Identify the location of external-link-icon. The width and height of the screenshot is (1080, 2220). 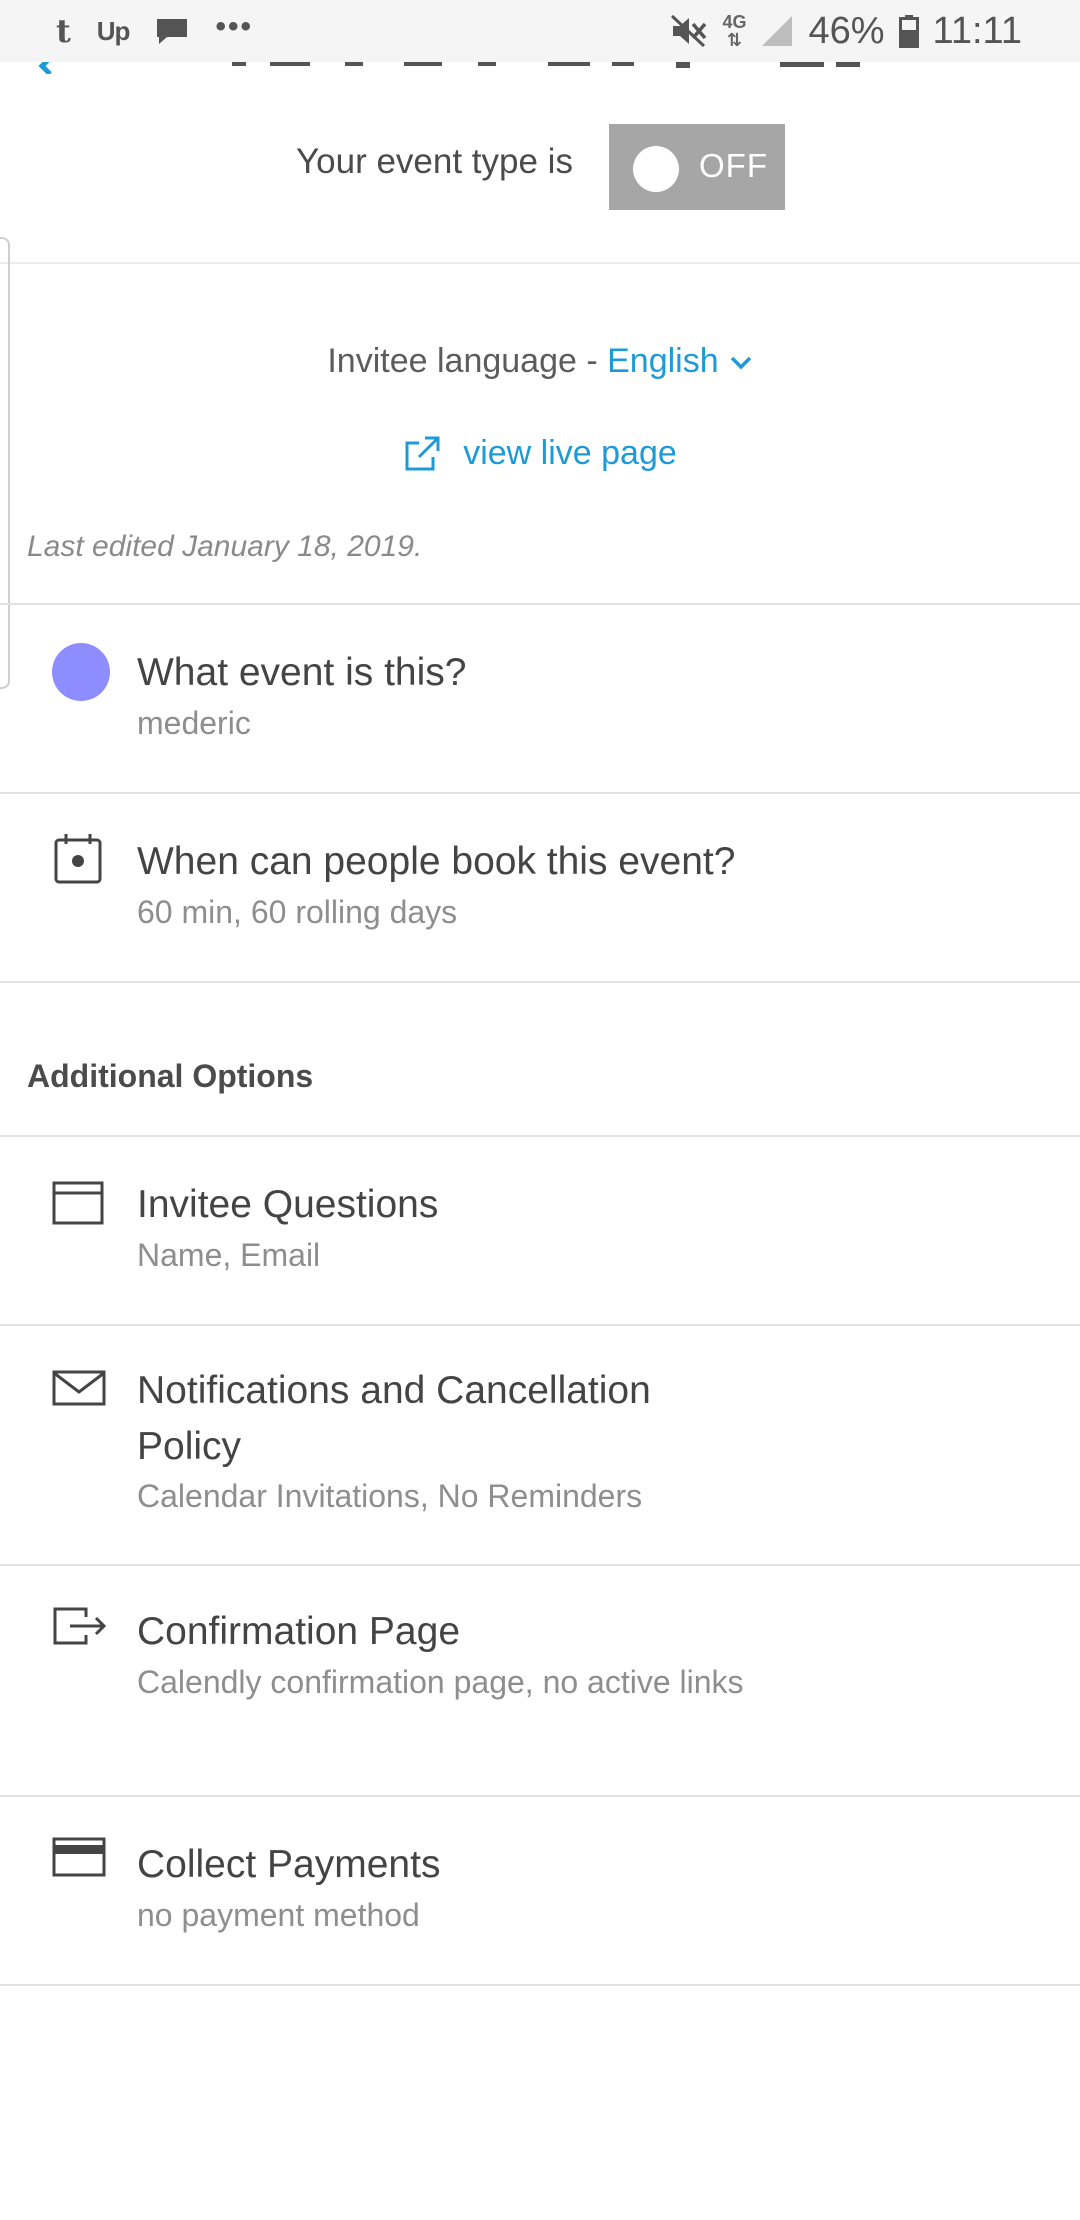
(422, 453).